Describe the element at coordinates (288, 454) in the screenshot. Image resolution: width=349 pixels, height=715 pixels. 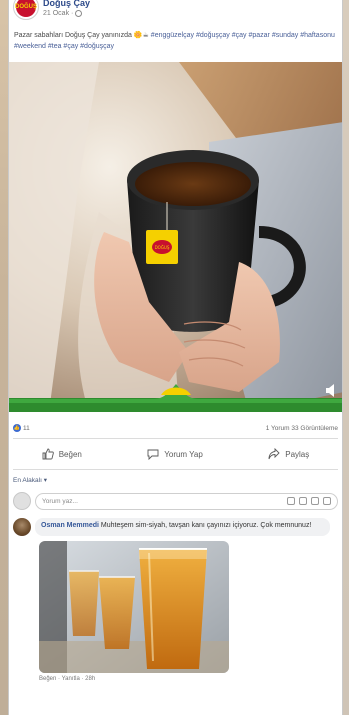
I see `share-button: Paylaş` at that location.